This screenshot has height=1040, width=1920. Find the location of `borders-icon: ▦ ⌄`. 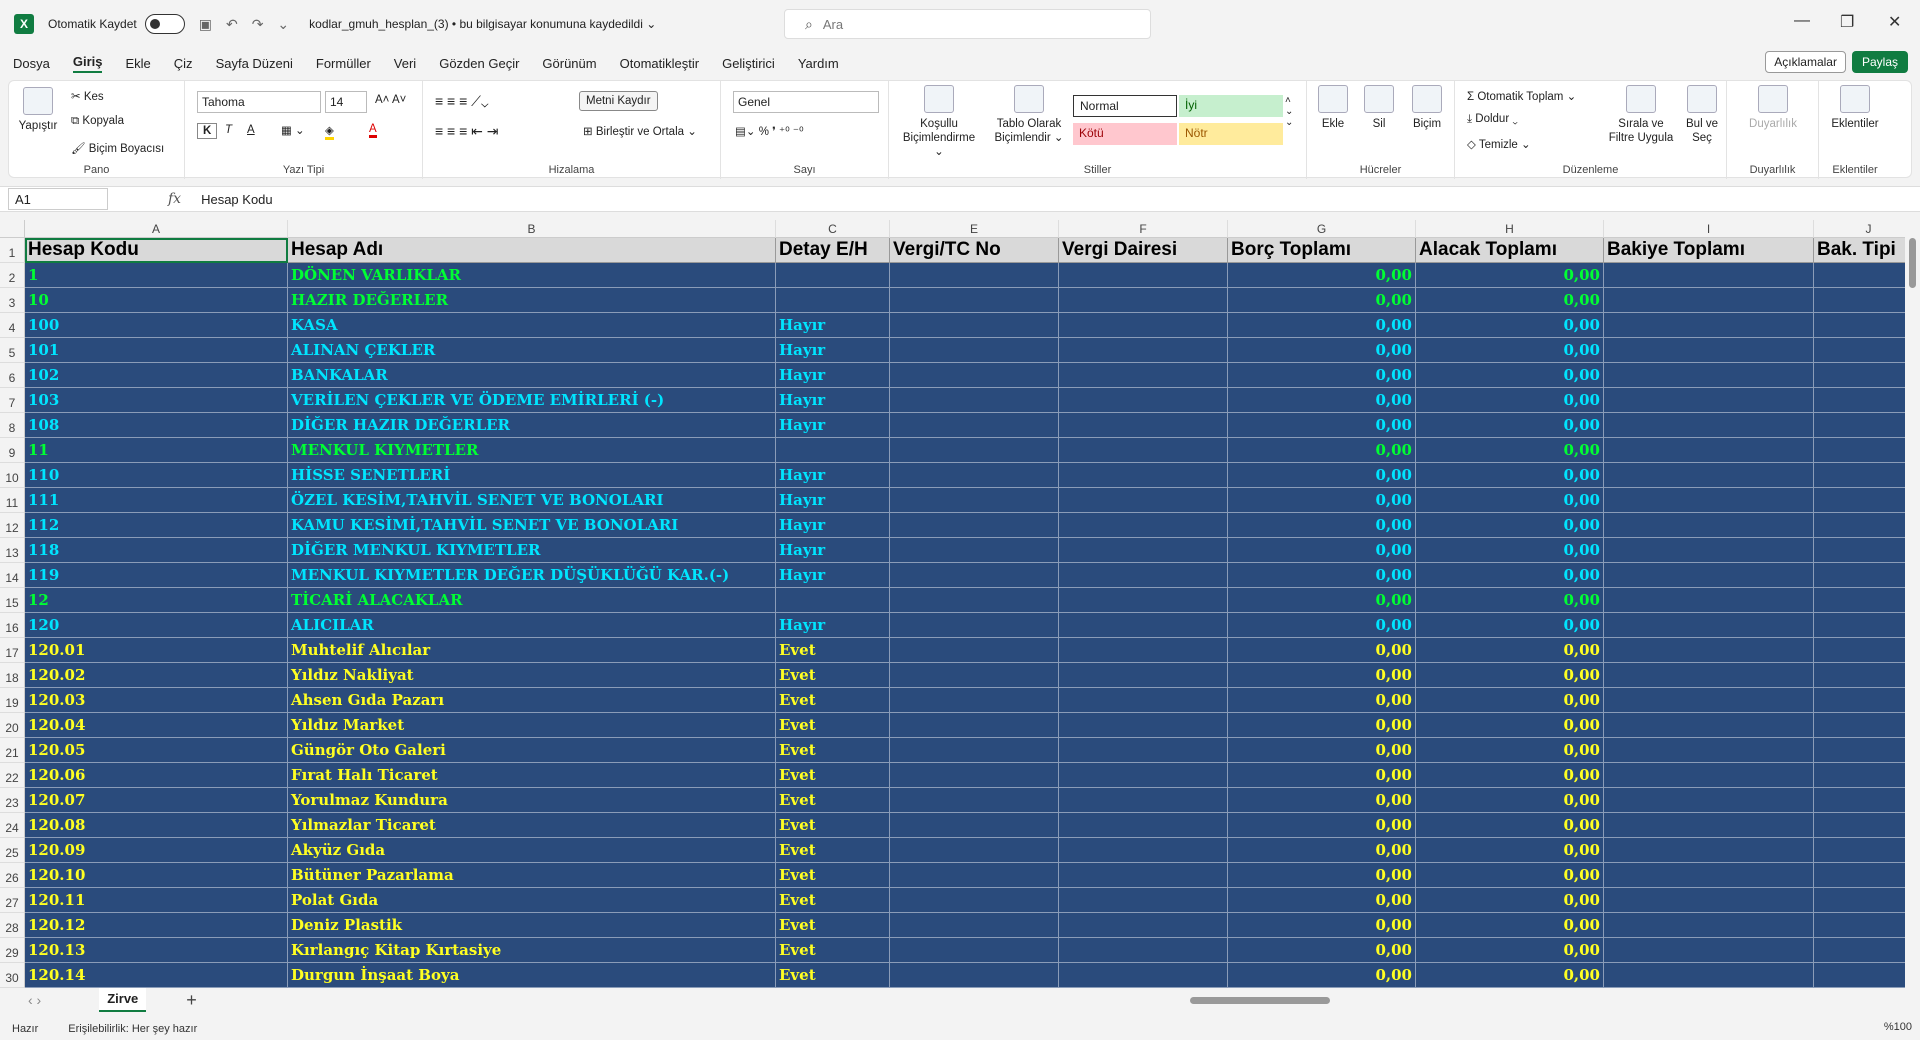

borders-icon: ▦ ⌄ is located at coordinates (293, 130).